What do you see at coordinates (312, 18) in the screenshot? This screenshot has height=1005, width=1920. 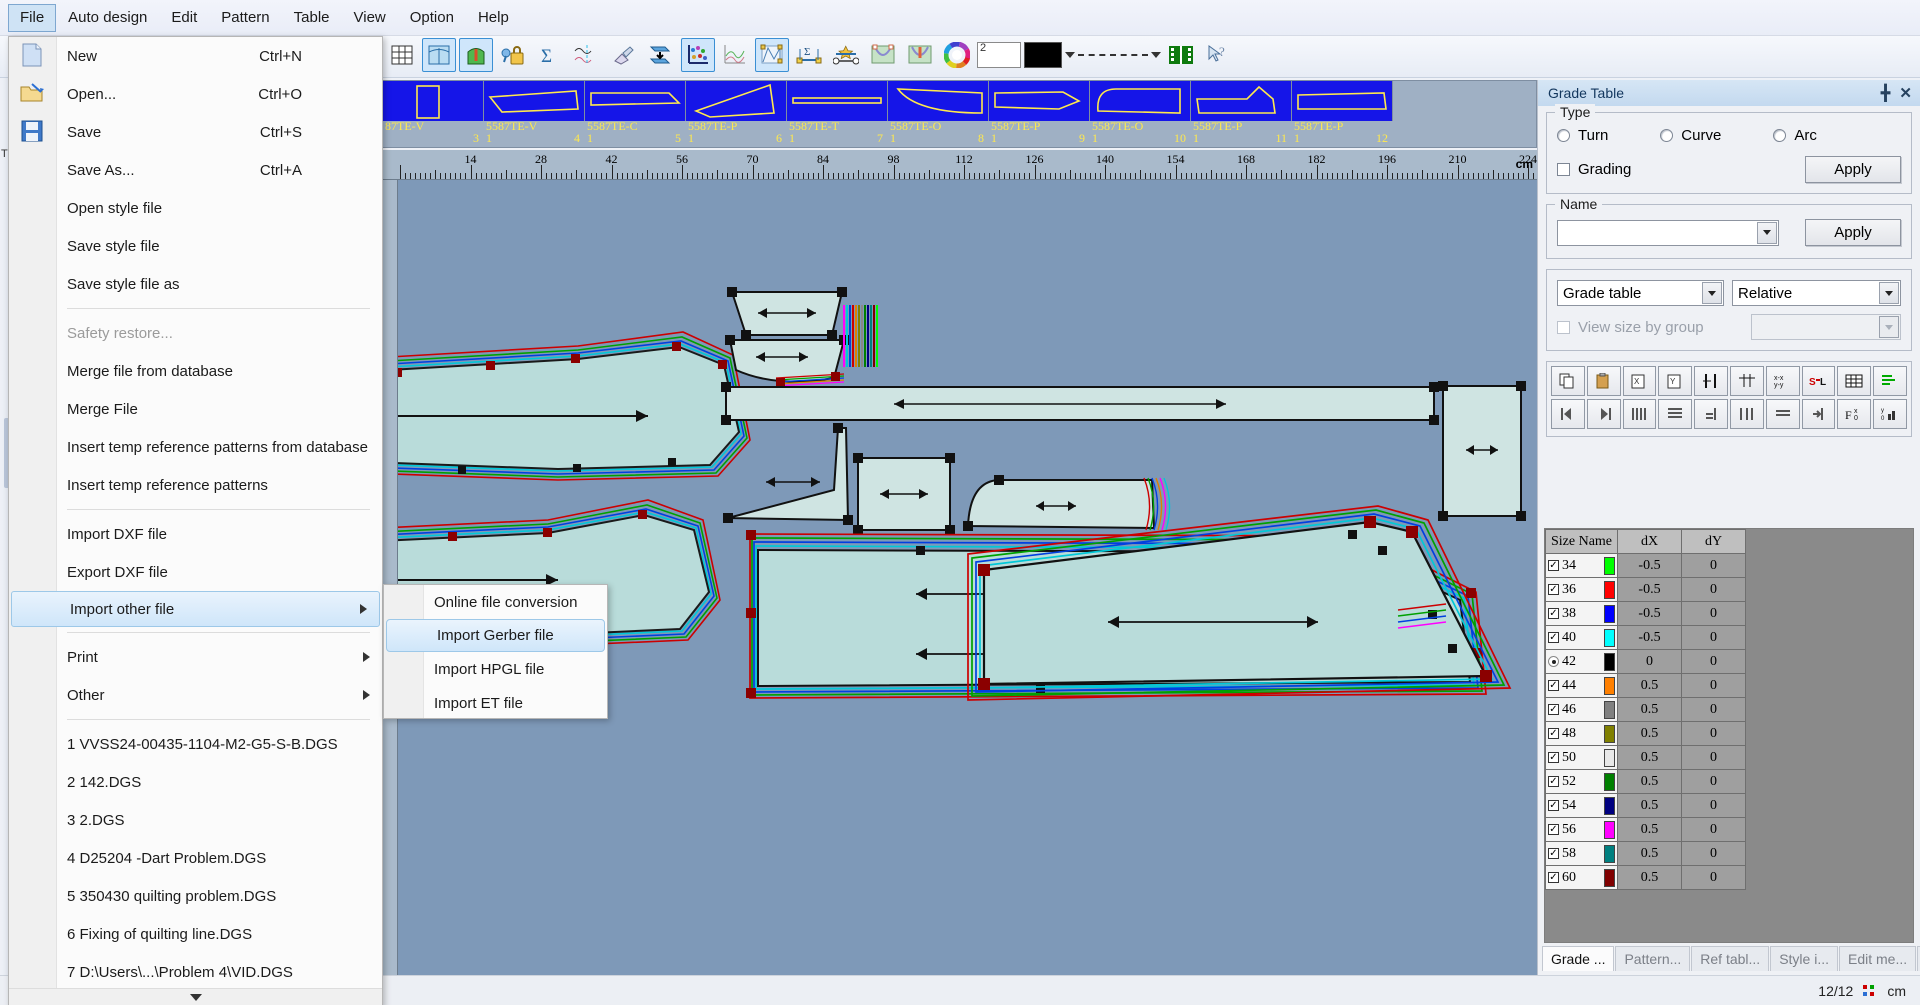 I see `menu-table: Table` at bounding box center [312, 18].